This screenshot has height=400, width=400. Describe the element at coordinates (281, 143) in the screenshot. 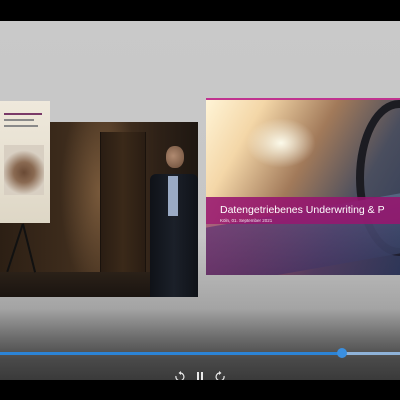

I see `slide-sunlight` at that location.